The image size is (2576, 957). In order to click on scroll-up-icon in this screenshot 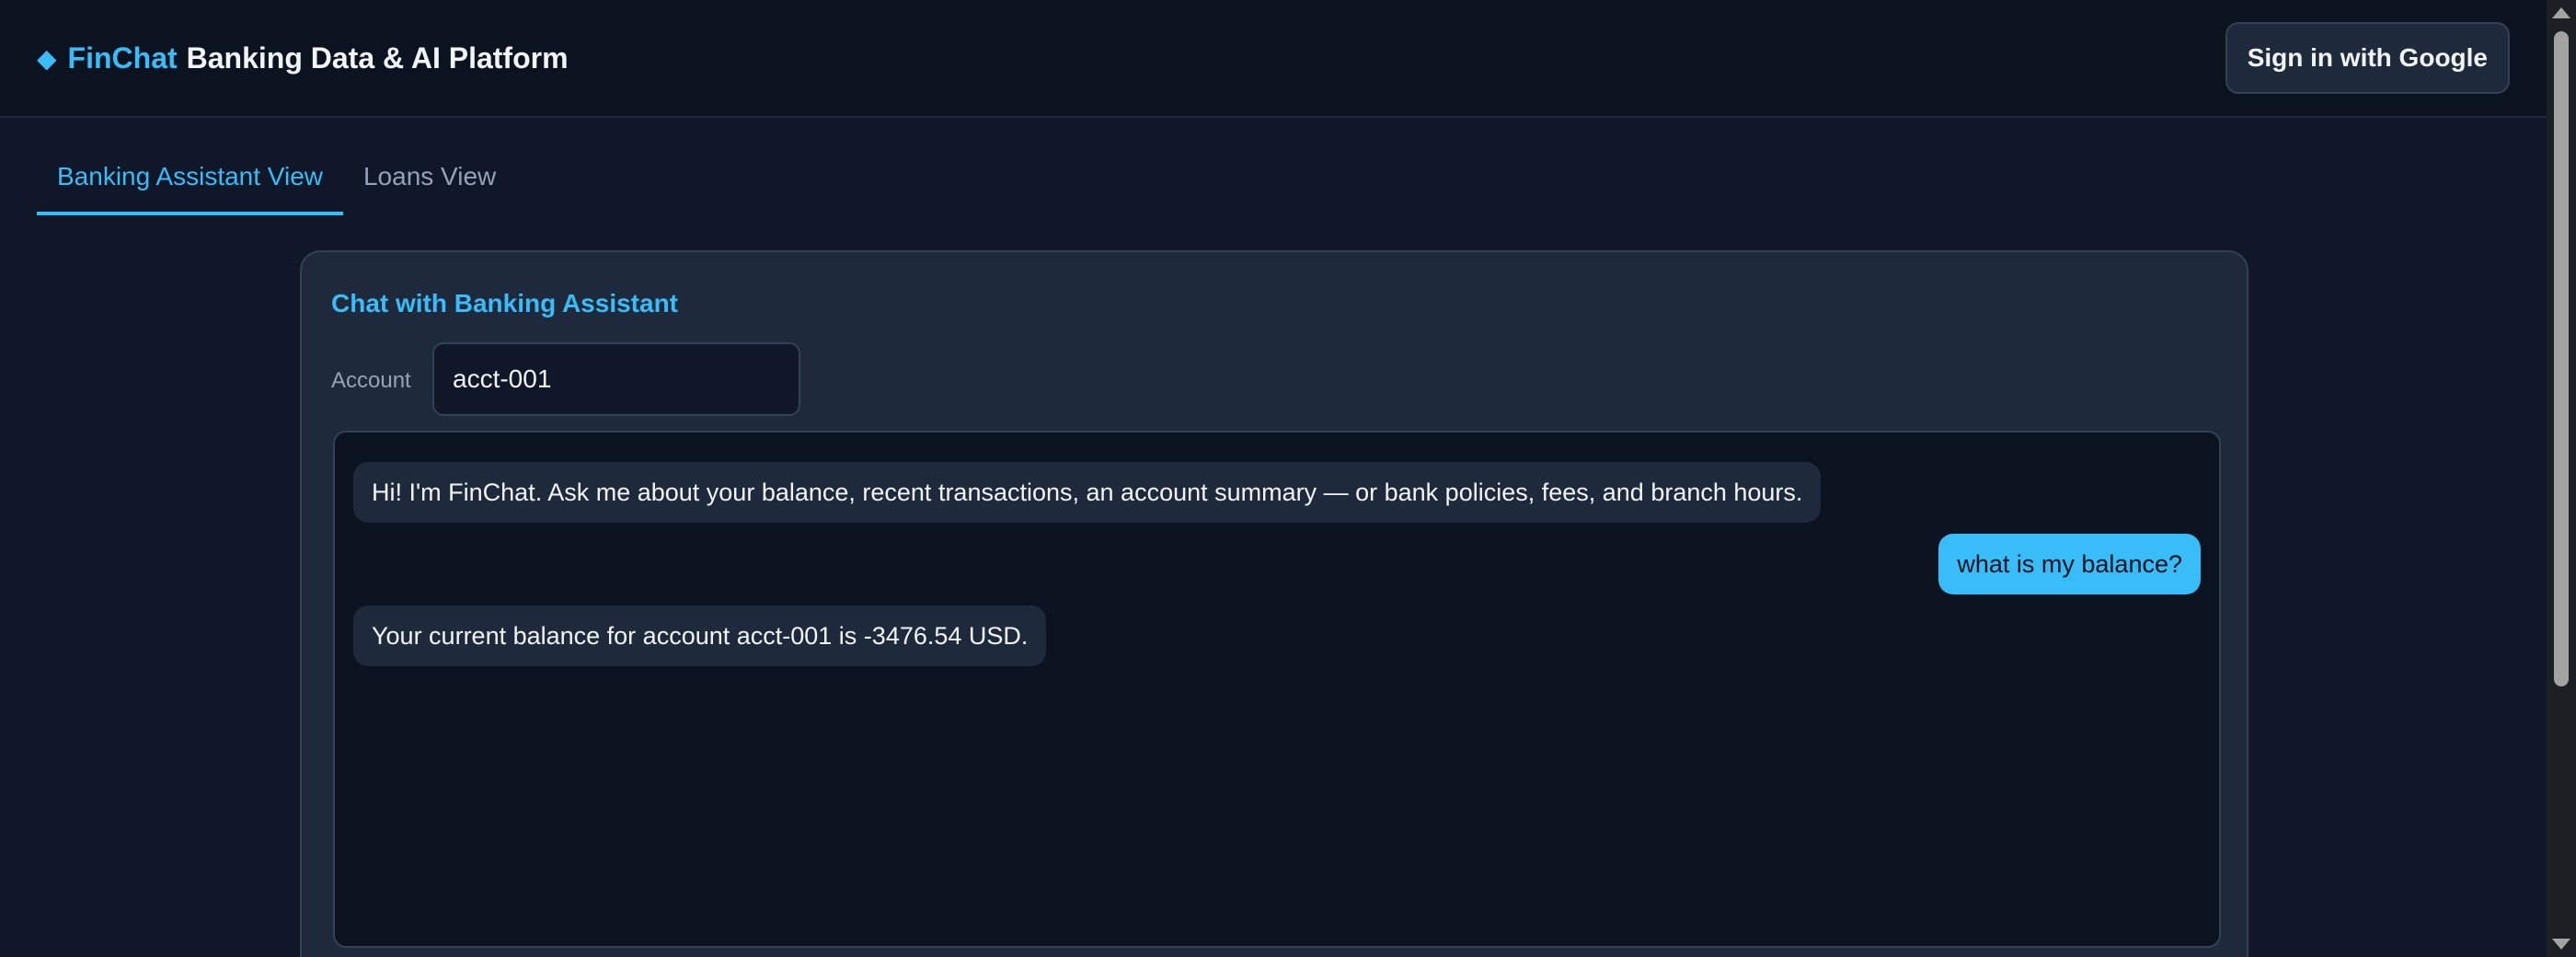, I will do `click(2561, 12)`.